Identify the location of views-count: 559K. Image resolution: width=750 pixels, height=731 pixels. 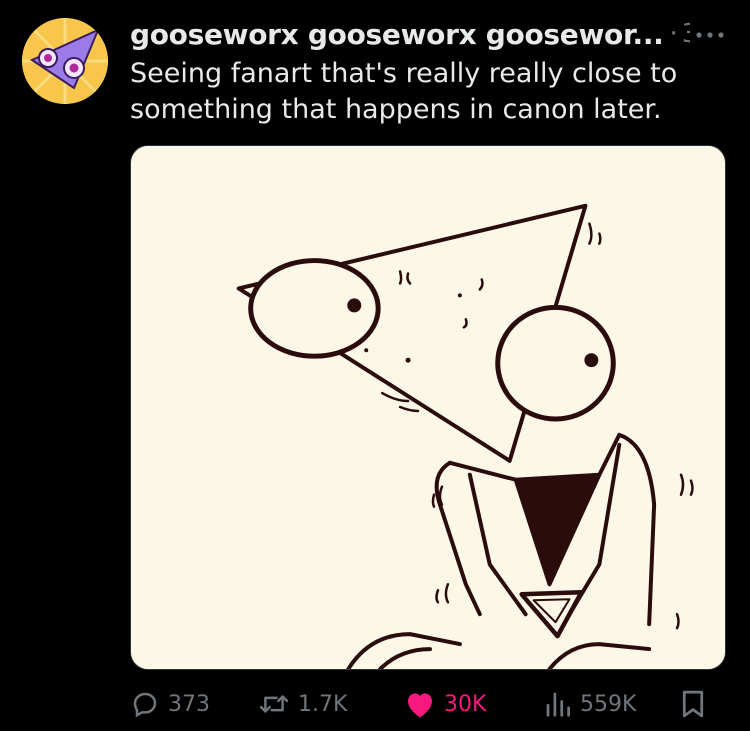
(608, 704).